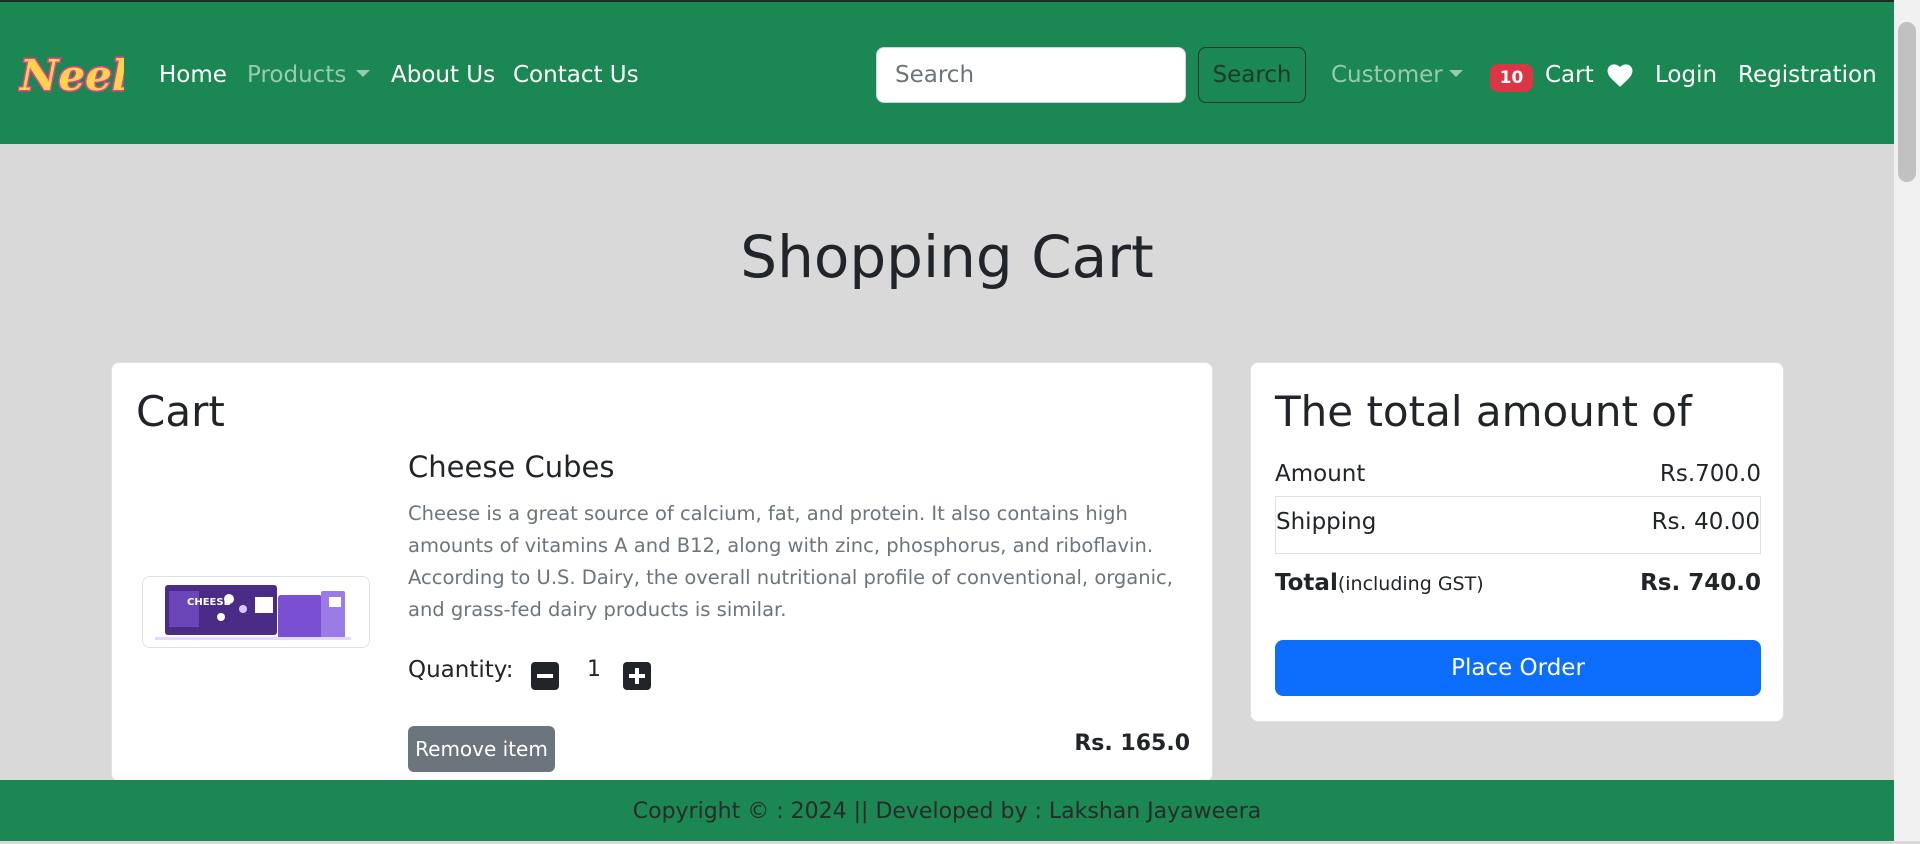 Image resolution: width=1920 pixels, height=844 pixels. What do you see at coordinates (1326, 522) in the screenshot?
I see `shipping-label: Shipping` at bounding box center [1326, 522].